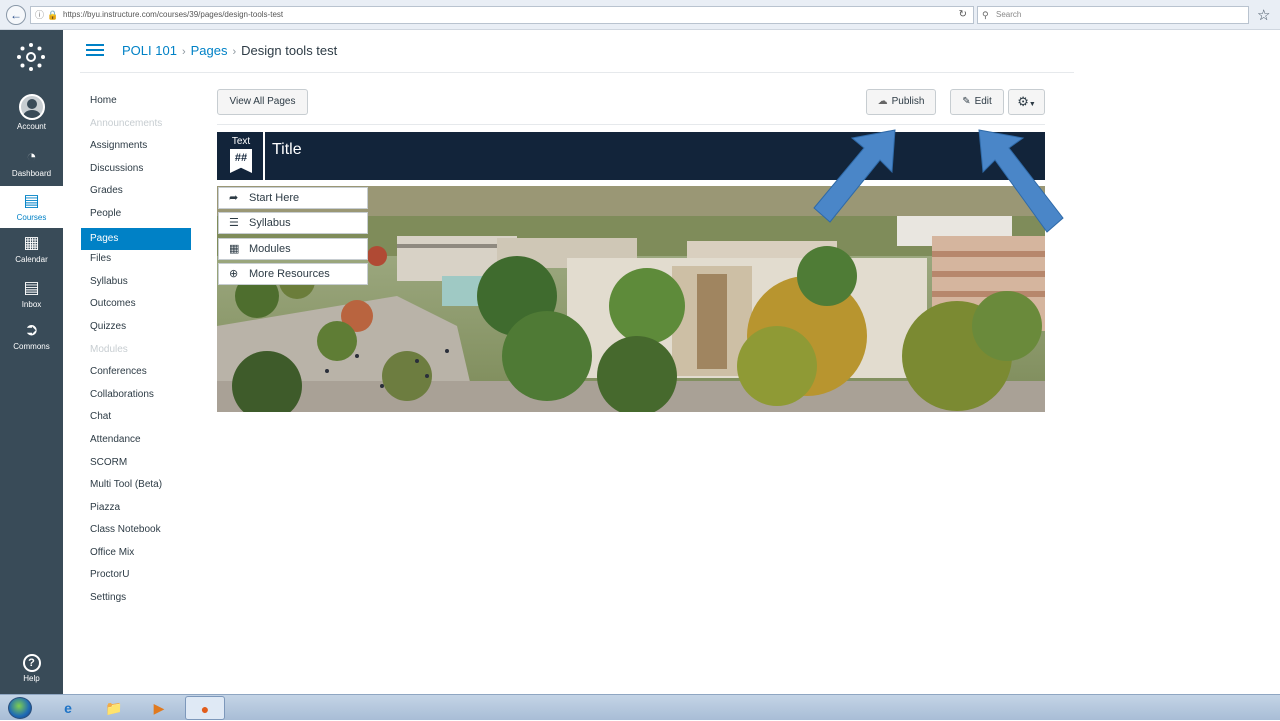  Describe the element at coordinates (640, 707) in the screenshot. I see `windows-taskbar: e 📁 ▶ ●` at that location.